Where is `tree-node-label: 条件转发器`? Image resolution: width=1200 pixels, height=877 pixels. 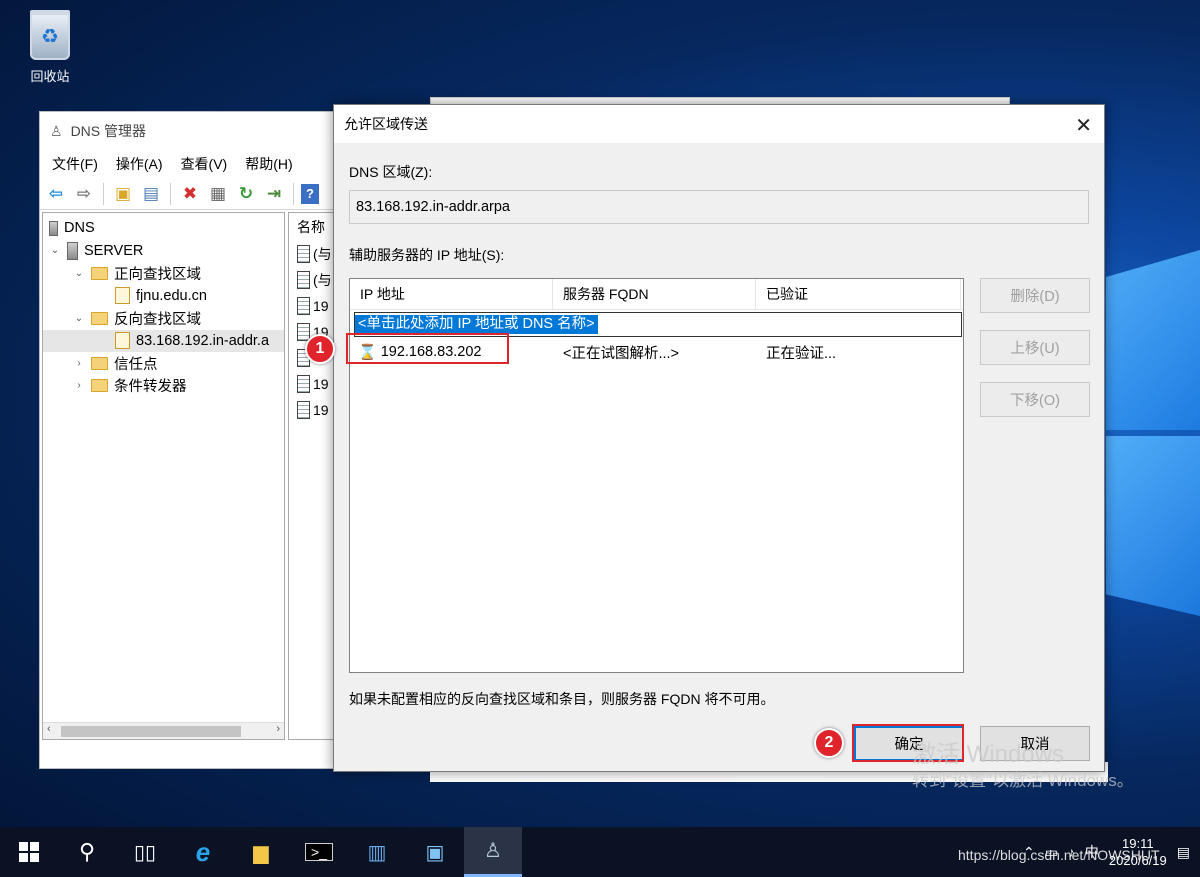 tree-node-label: 条件转发器 is located at coordinates (150, 387).